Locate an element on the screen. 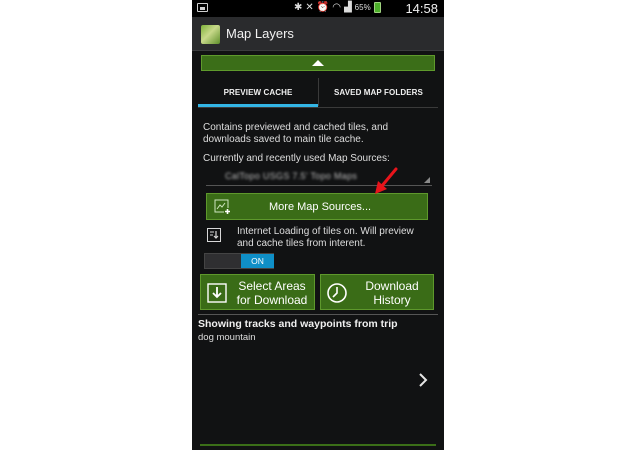 Image resolution: width=636 pixels, height=450 pixels. select-areas-button: Select Areas for Download is located at coordinates (257, 292).